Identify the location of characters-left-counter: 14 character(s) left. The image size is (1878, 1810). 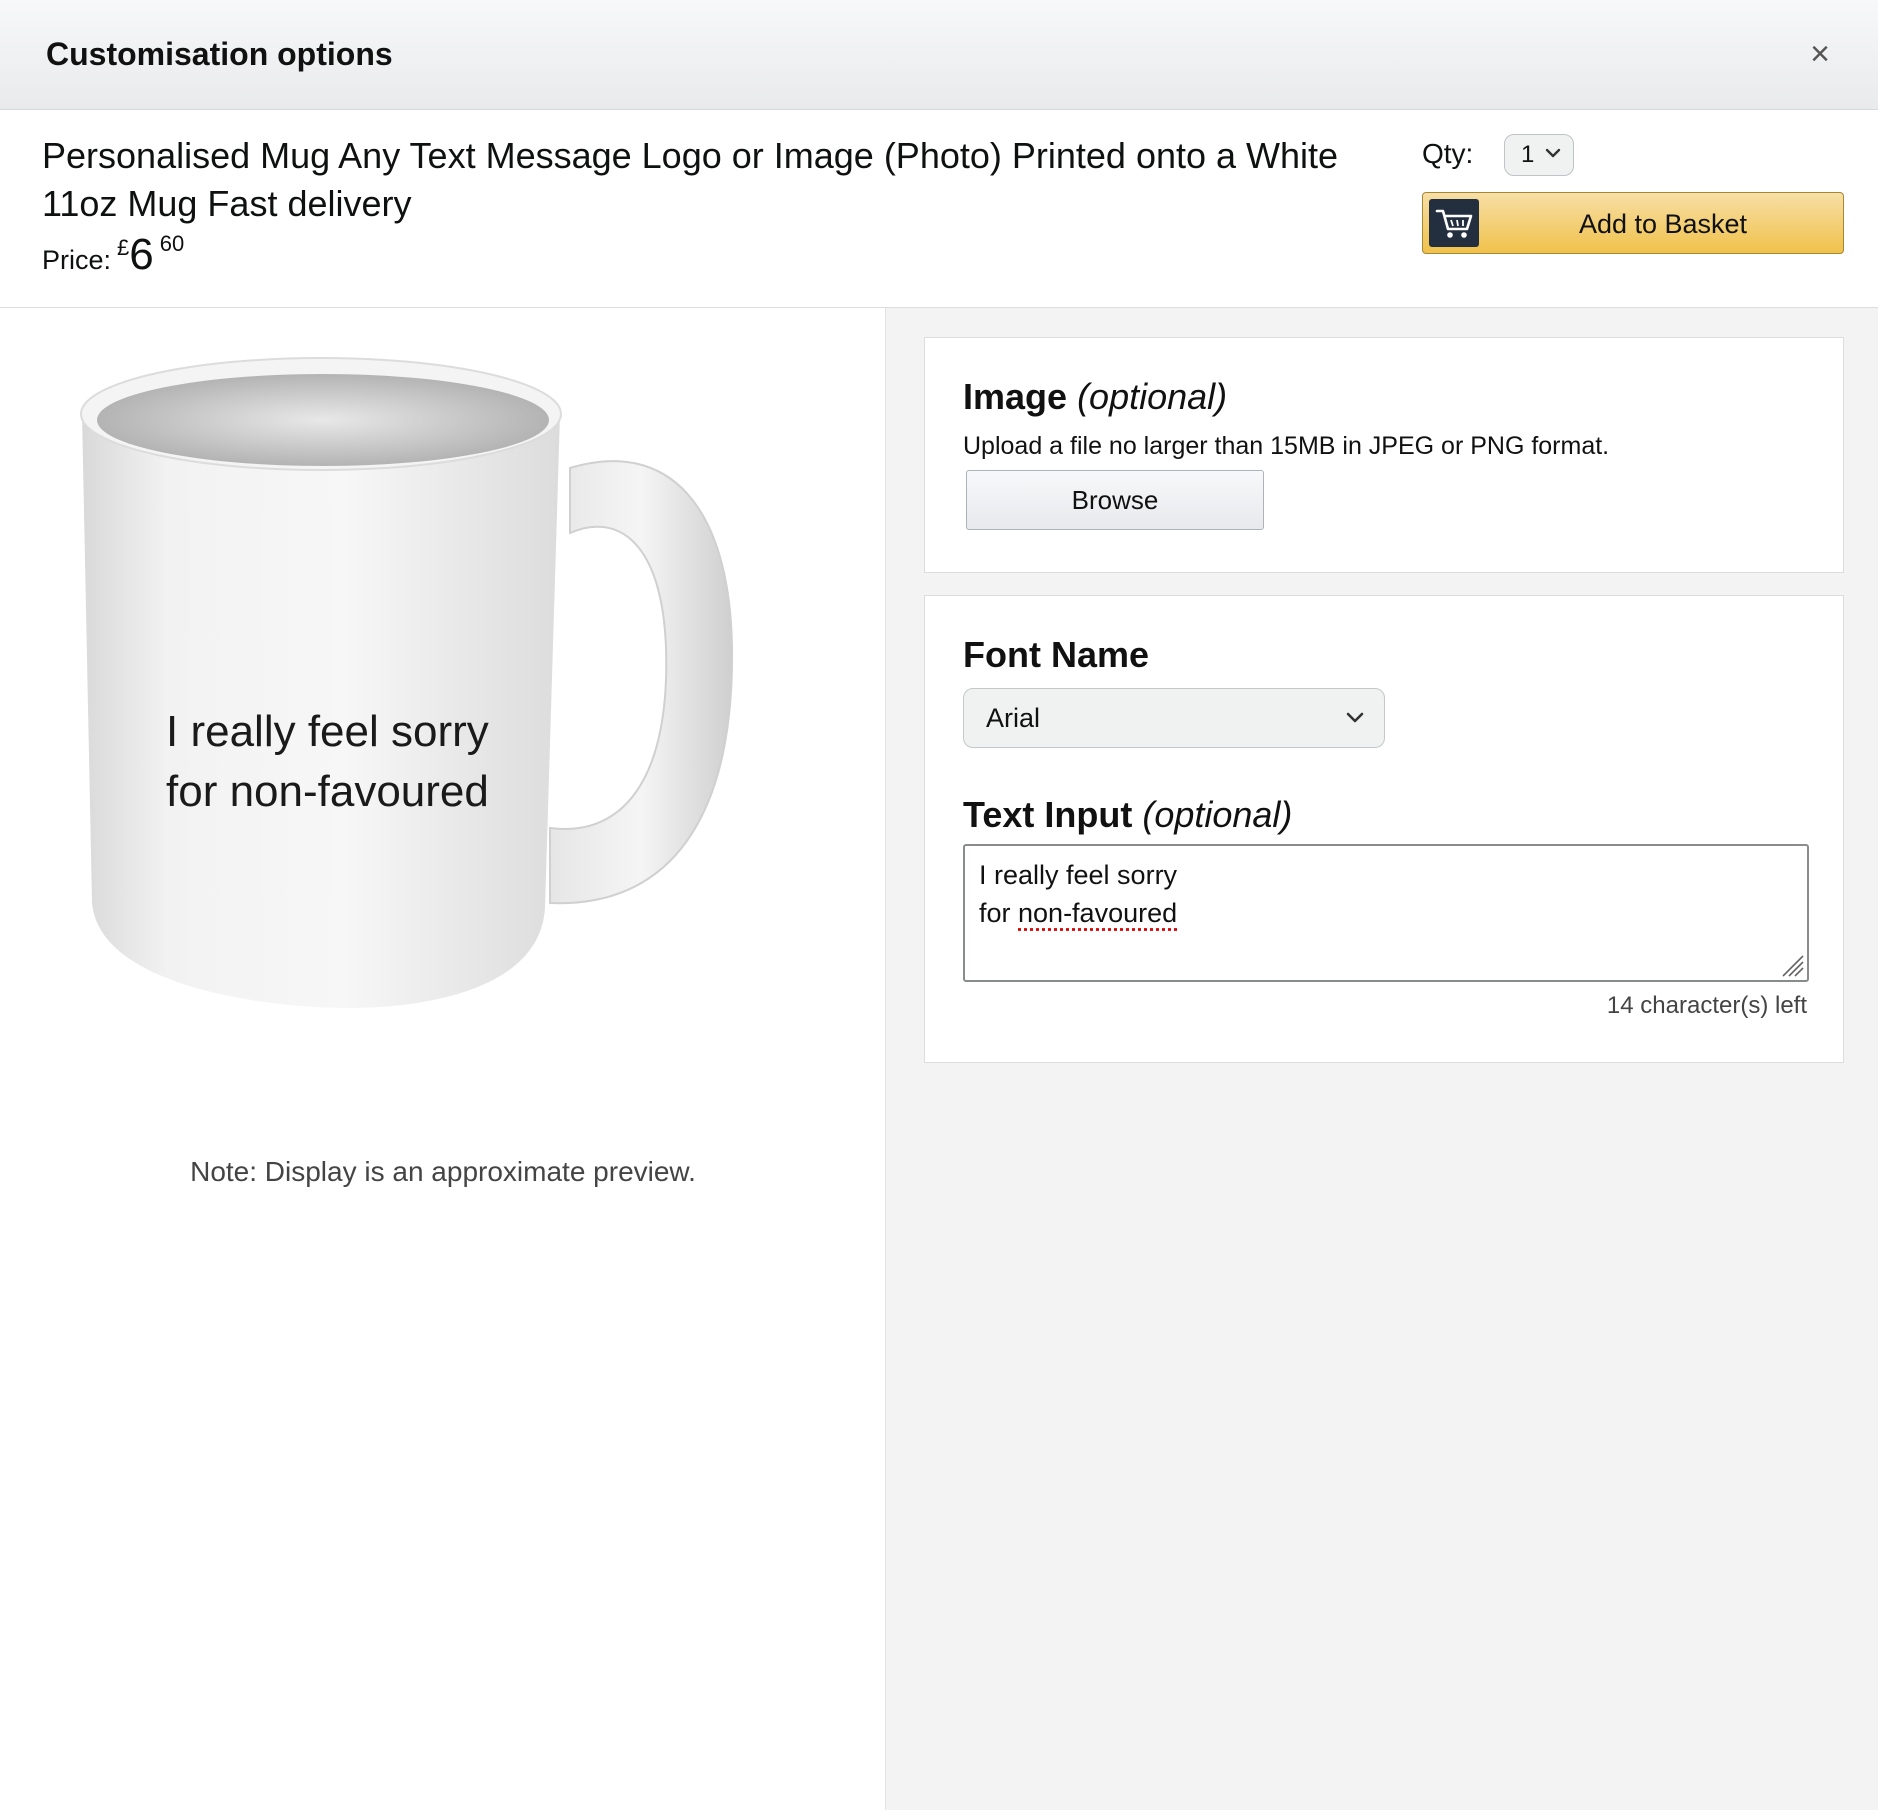
(1706, 1005).